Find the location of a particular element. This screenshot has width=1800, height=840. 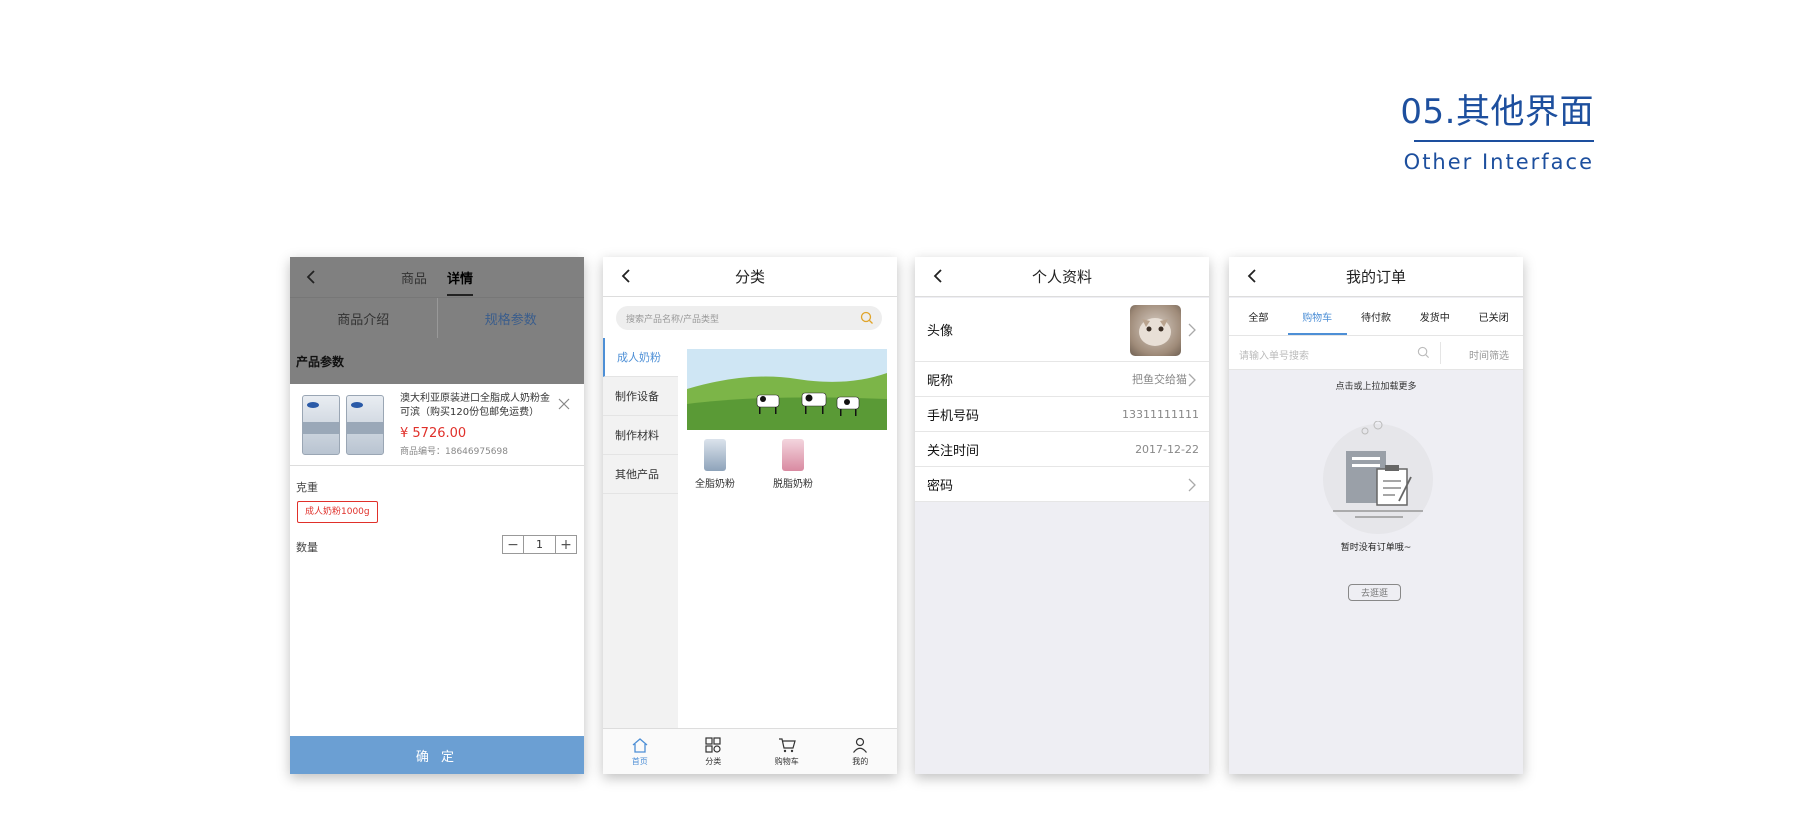

home-icon is located at coordinates (640, 745).